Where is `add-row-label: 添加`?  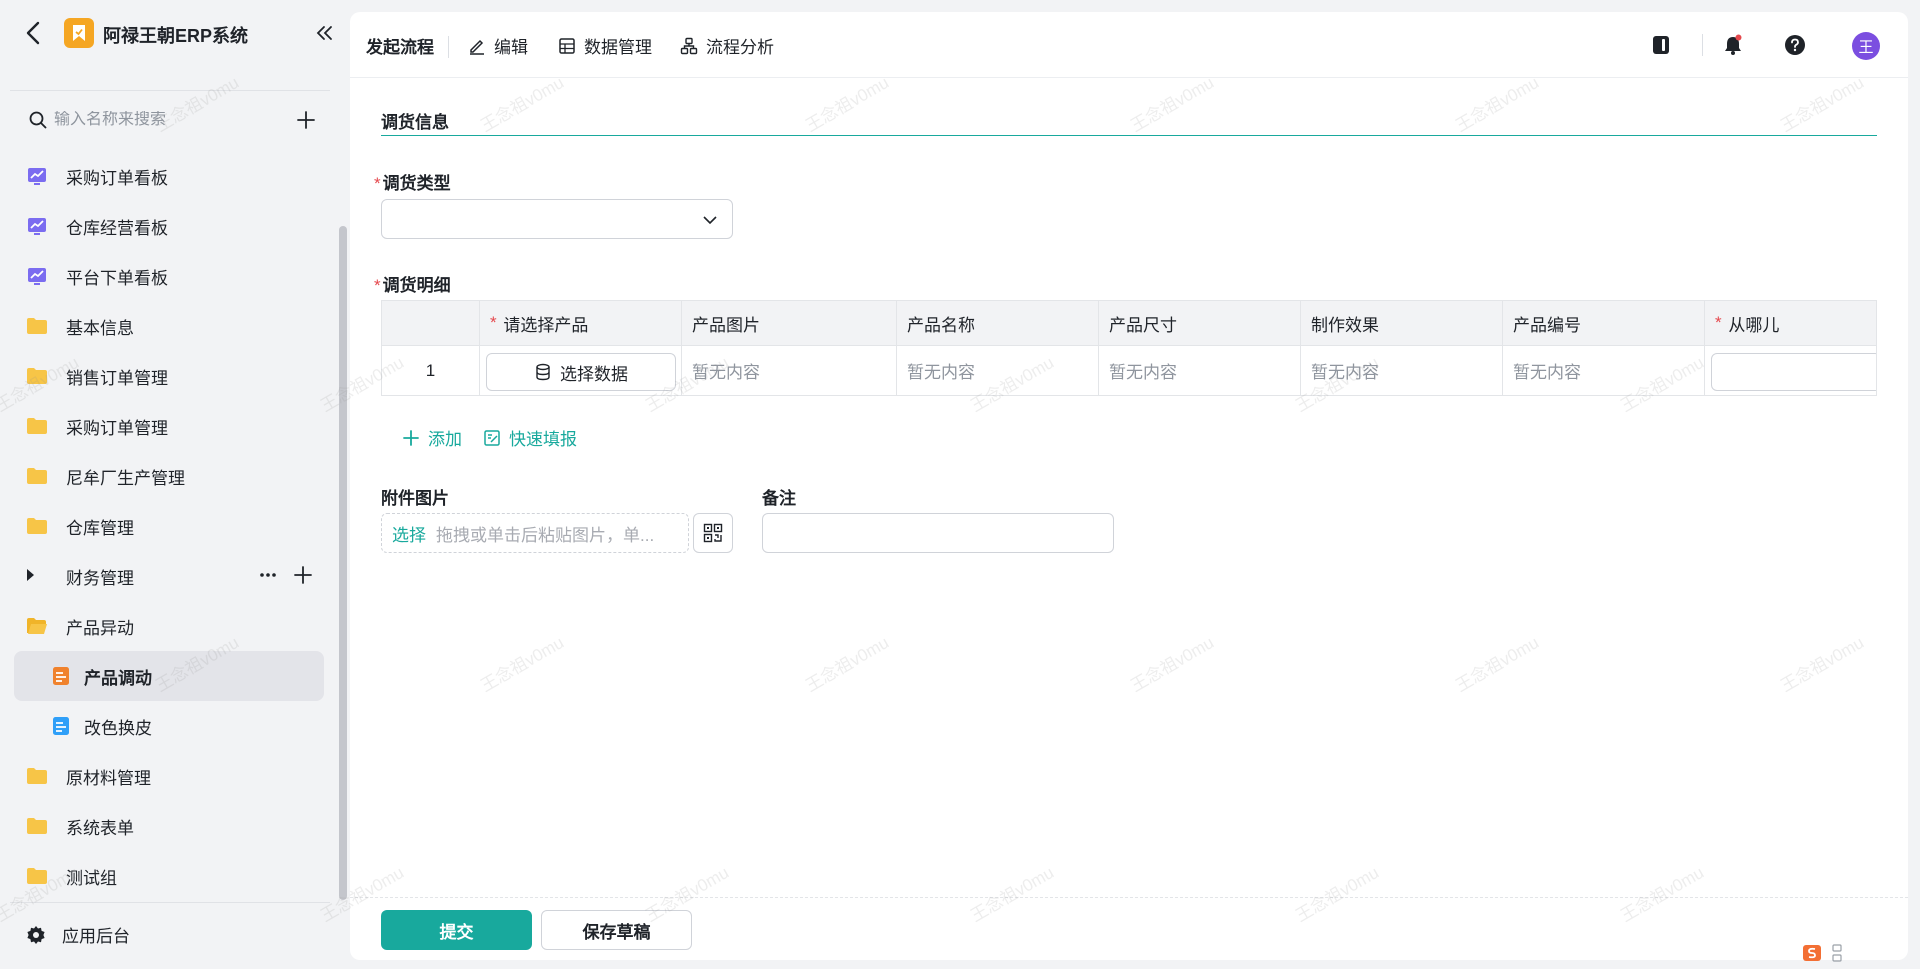 add-row-label: 添加 is located at coordinates (445, 439).